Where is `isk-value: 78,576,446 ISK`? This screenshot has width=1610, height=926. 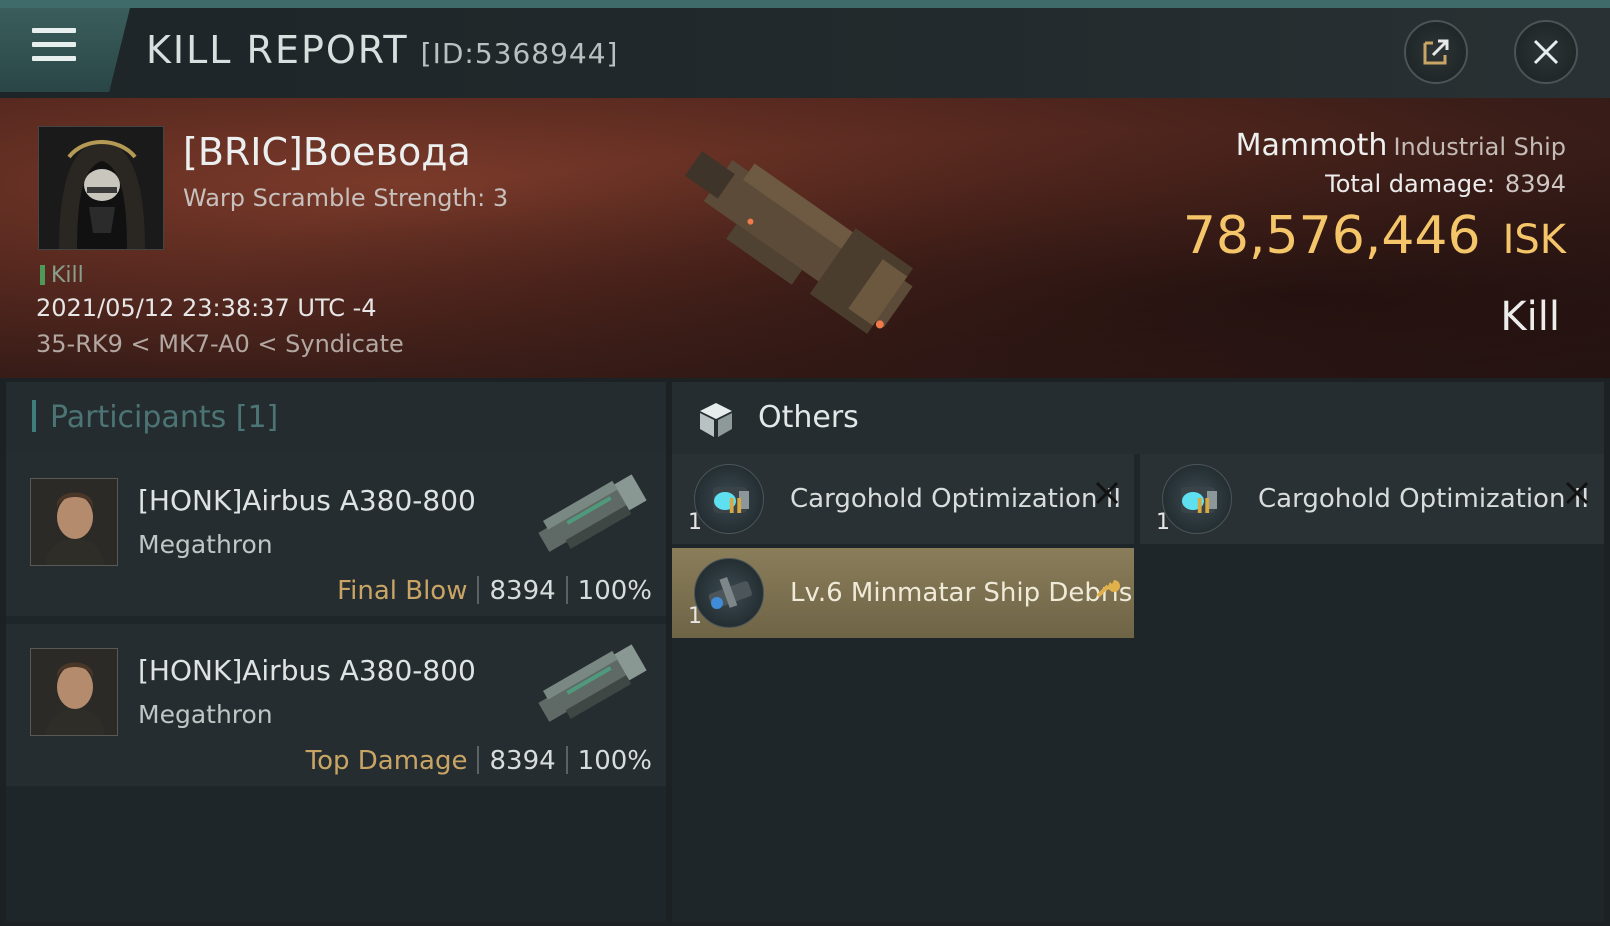
isk-value: 78,576,446 ISK is located at coordinates (1374, 236).